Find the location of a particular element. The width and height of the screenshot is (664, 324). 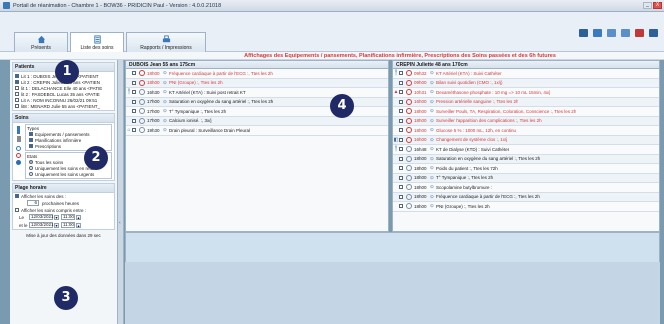

patient-column-title: DUBOIS Jean 55 ans 175cm is located at coordinates (257, 65).